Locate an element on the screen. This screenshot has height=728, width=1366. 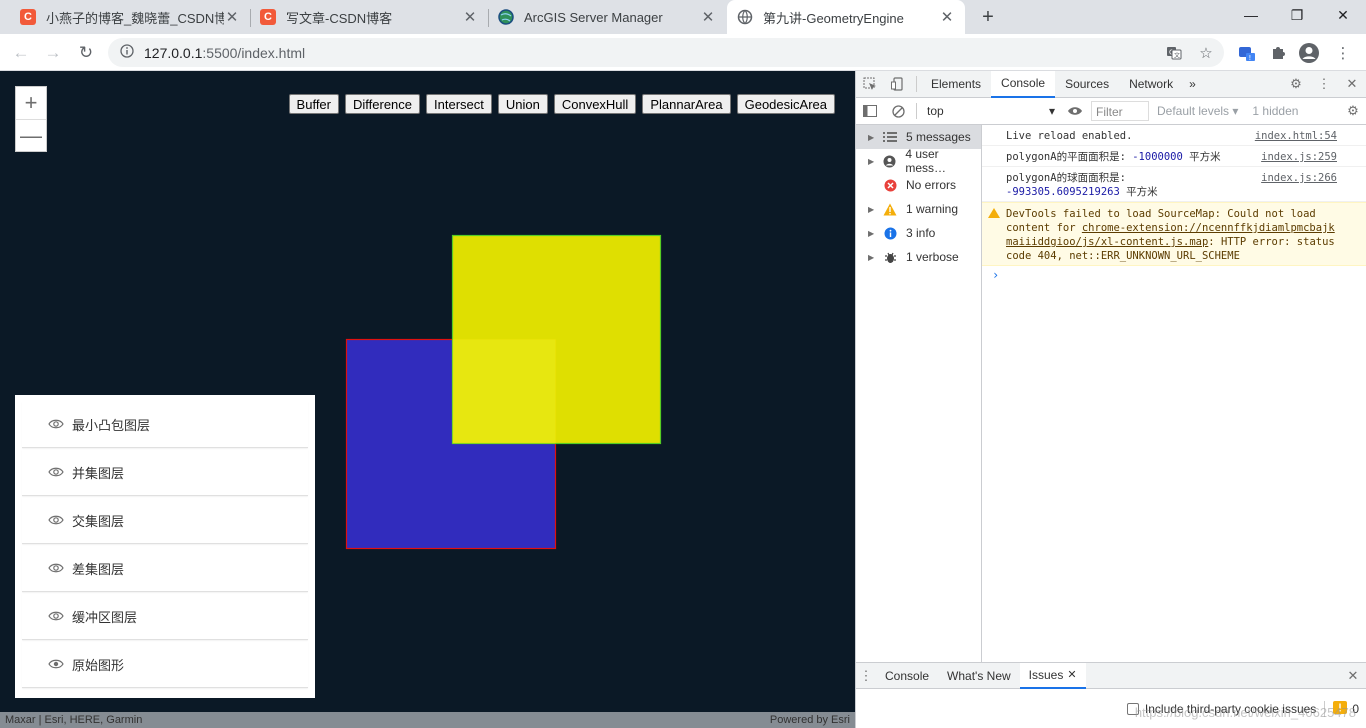
zoom-out-button: — is located at coordinates (31, 135).